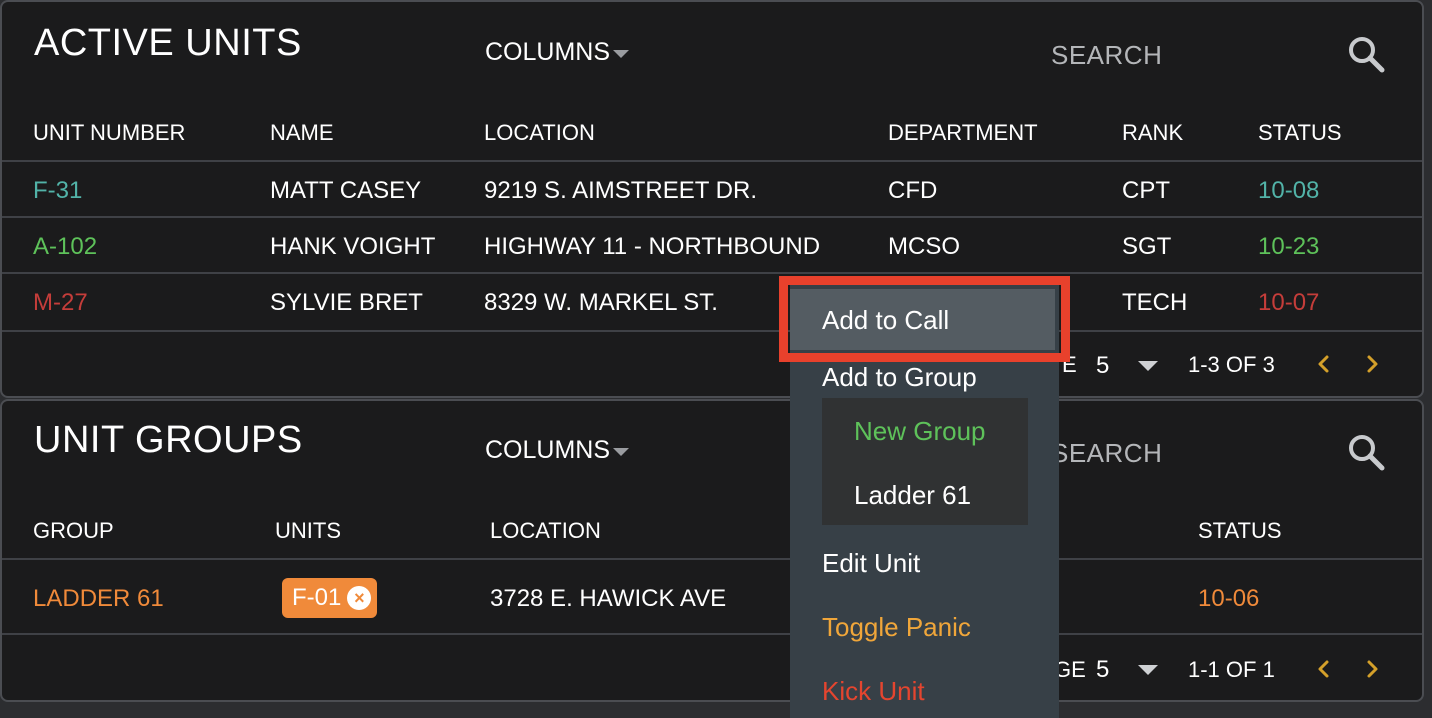  I want to click on submenu-new-group: New Group, so click(920, 431).